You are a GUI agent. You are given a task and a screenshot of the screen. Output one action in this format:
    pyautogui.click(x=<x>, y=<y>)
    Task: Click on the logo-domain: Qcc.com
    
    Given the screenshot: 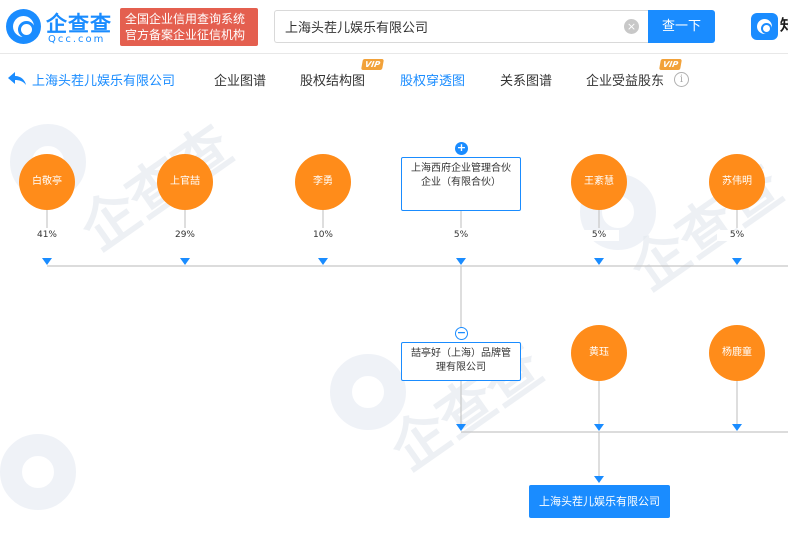 What is the action you would take?
    pyautogui.click(x=77, y=39)
    